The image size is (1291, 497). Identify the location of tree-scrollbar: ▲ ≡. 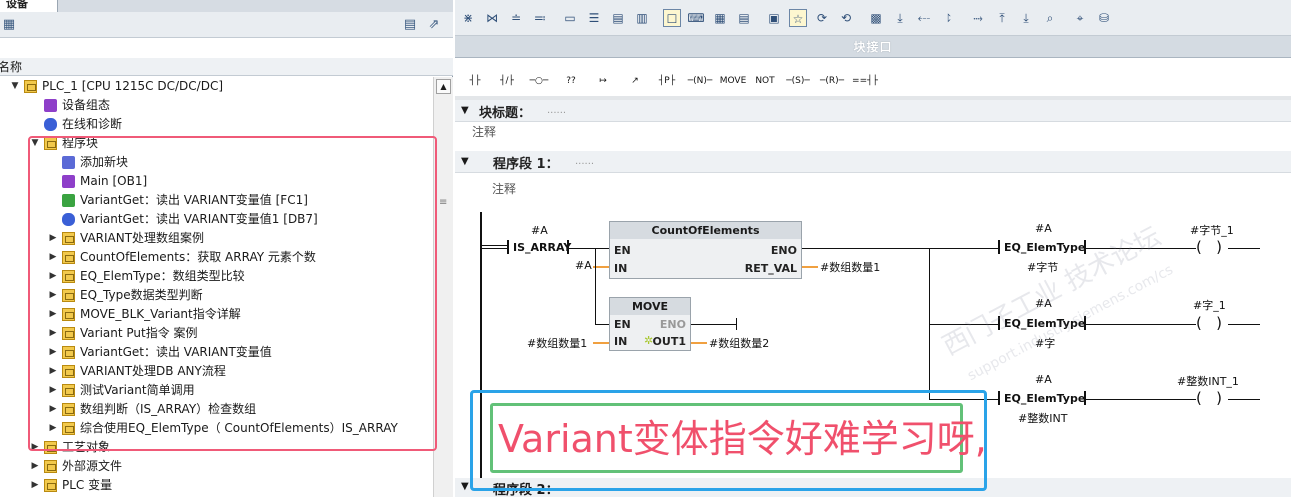
(443, 287).